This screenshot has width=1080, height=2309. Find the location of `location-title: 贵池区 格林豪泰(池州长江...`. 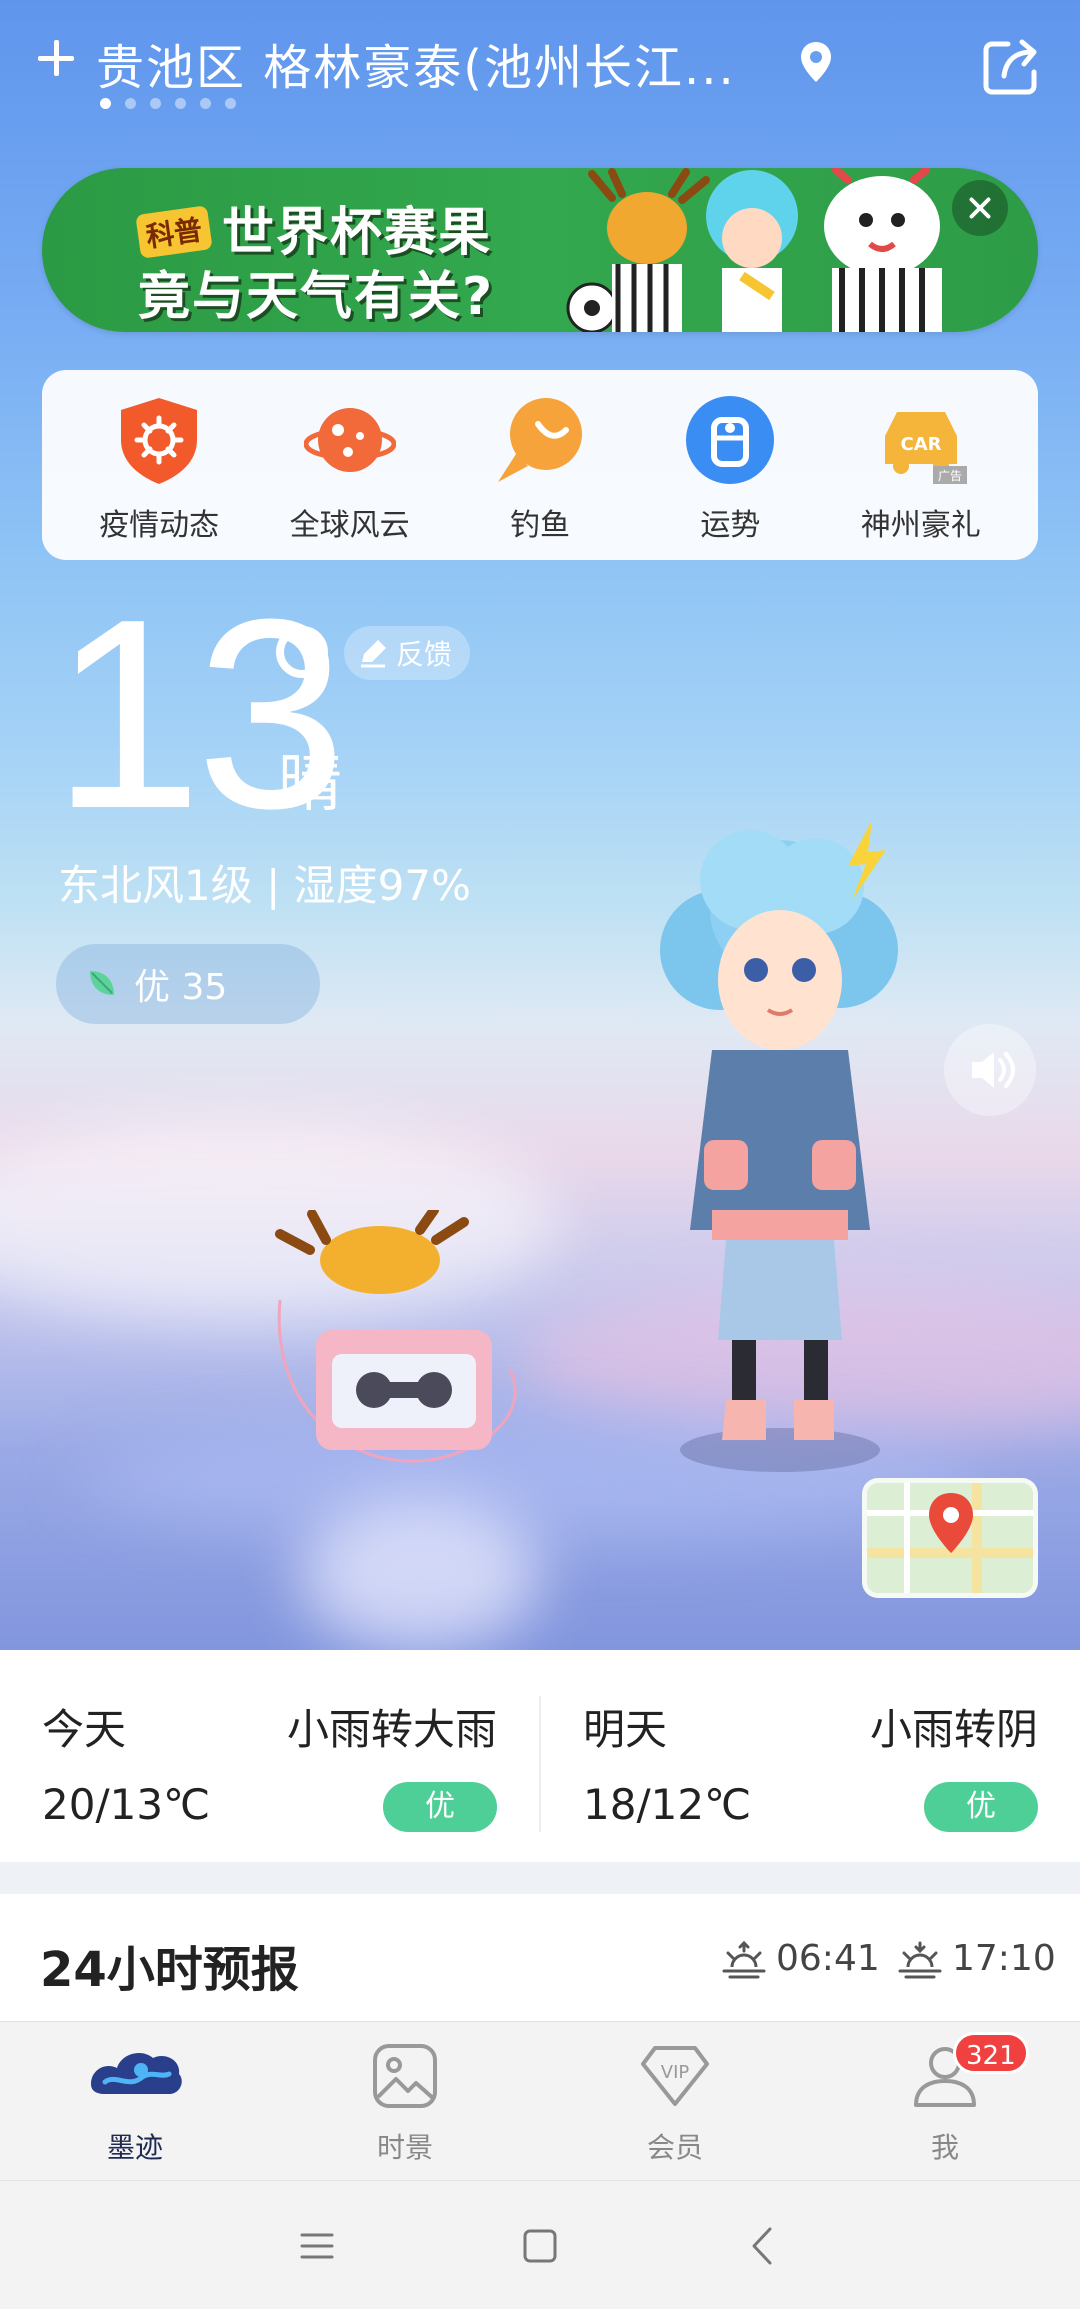

location-title: 贵池区 格林豪泰(池州长江... is located at coordinates (426, 63).